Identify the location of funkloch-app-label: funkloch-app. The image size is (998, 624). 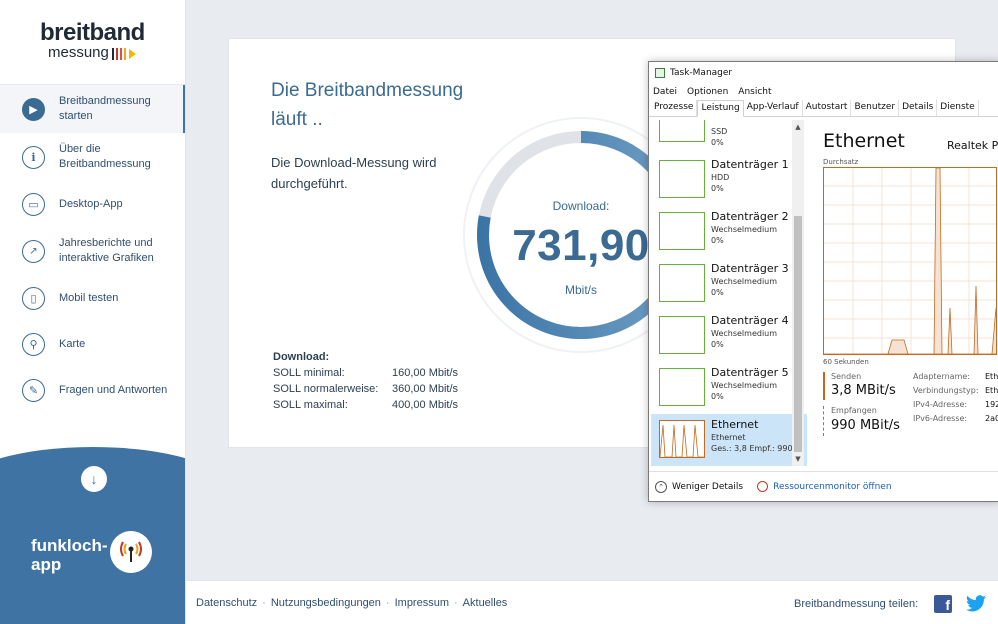
(70, 555).